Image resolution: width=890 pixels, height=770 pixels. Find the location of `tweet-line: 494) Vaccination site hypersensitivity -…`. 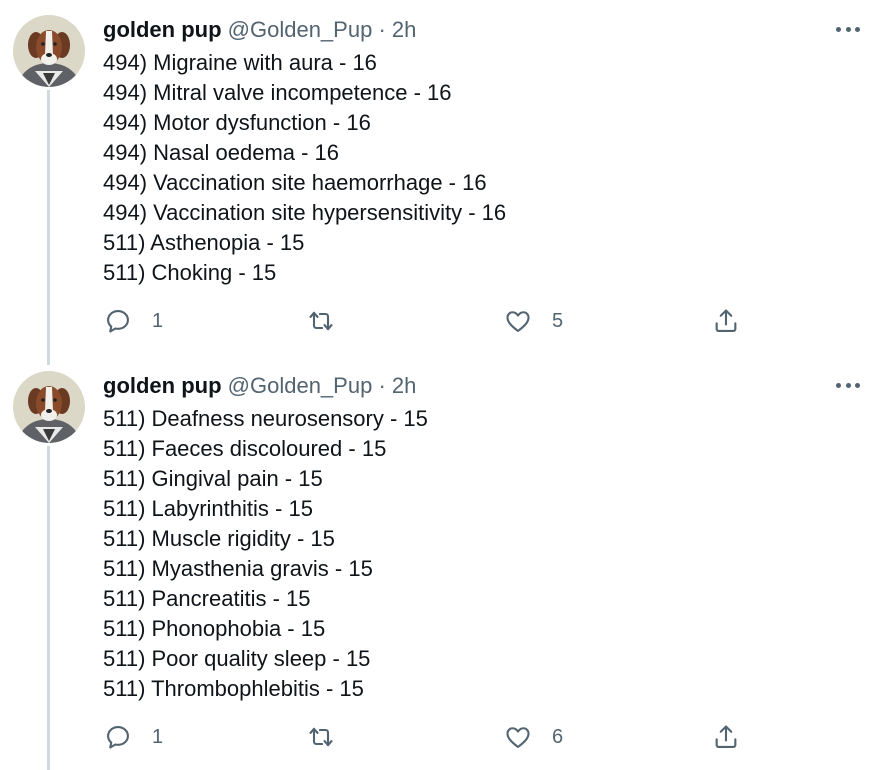

tweet-line: 494) Vaccination site hypersensitivity -… is located at coordinates (305, 212).